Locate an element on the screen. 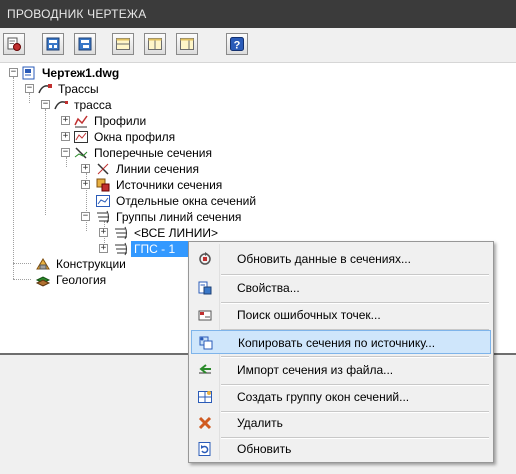 The height and width of the screenshot is (474, 516). delete-icon is located at coordinates (205, 423).